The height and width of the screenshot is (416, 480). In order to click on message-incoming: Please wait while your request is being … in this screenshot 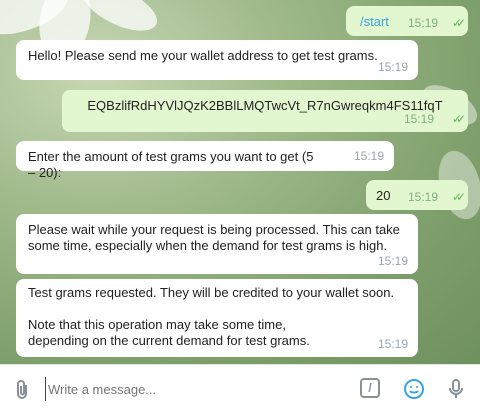, I will do `click(217, 244)`.